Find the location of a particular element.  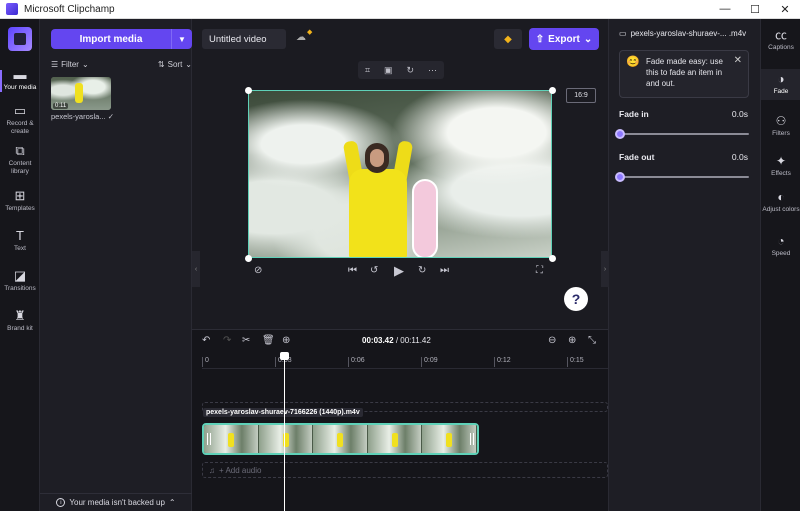

thumbnail-figure is located at coordinates (79, 93).